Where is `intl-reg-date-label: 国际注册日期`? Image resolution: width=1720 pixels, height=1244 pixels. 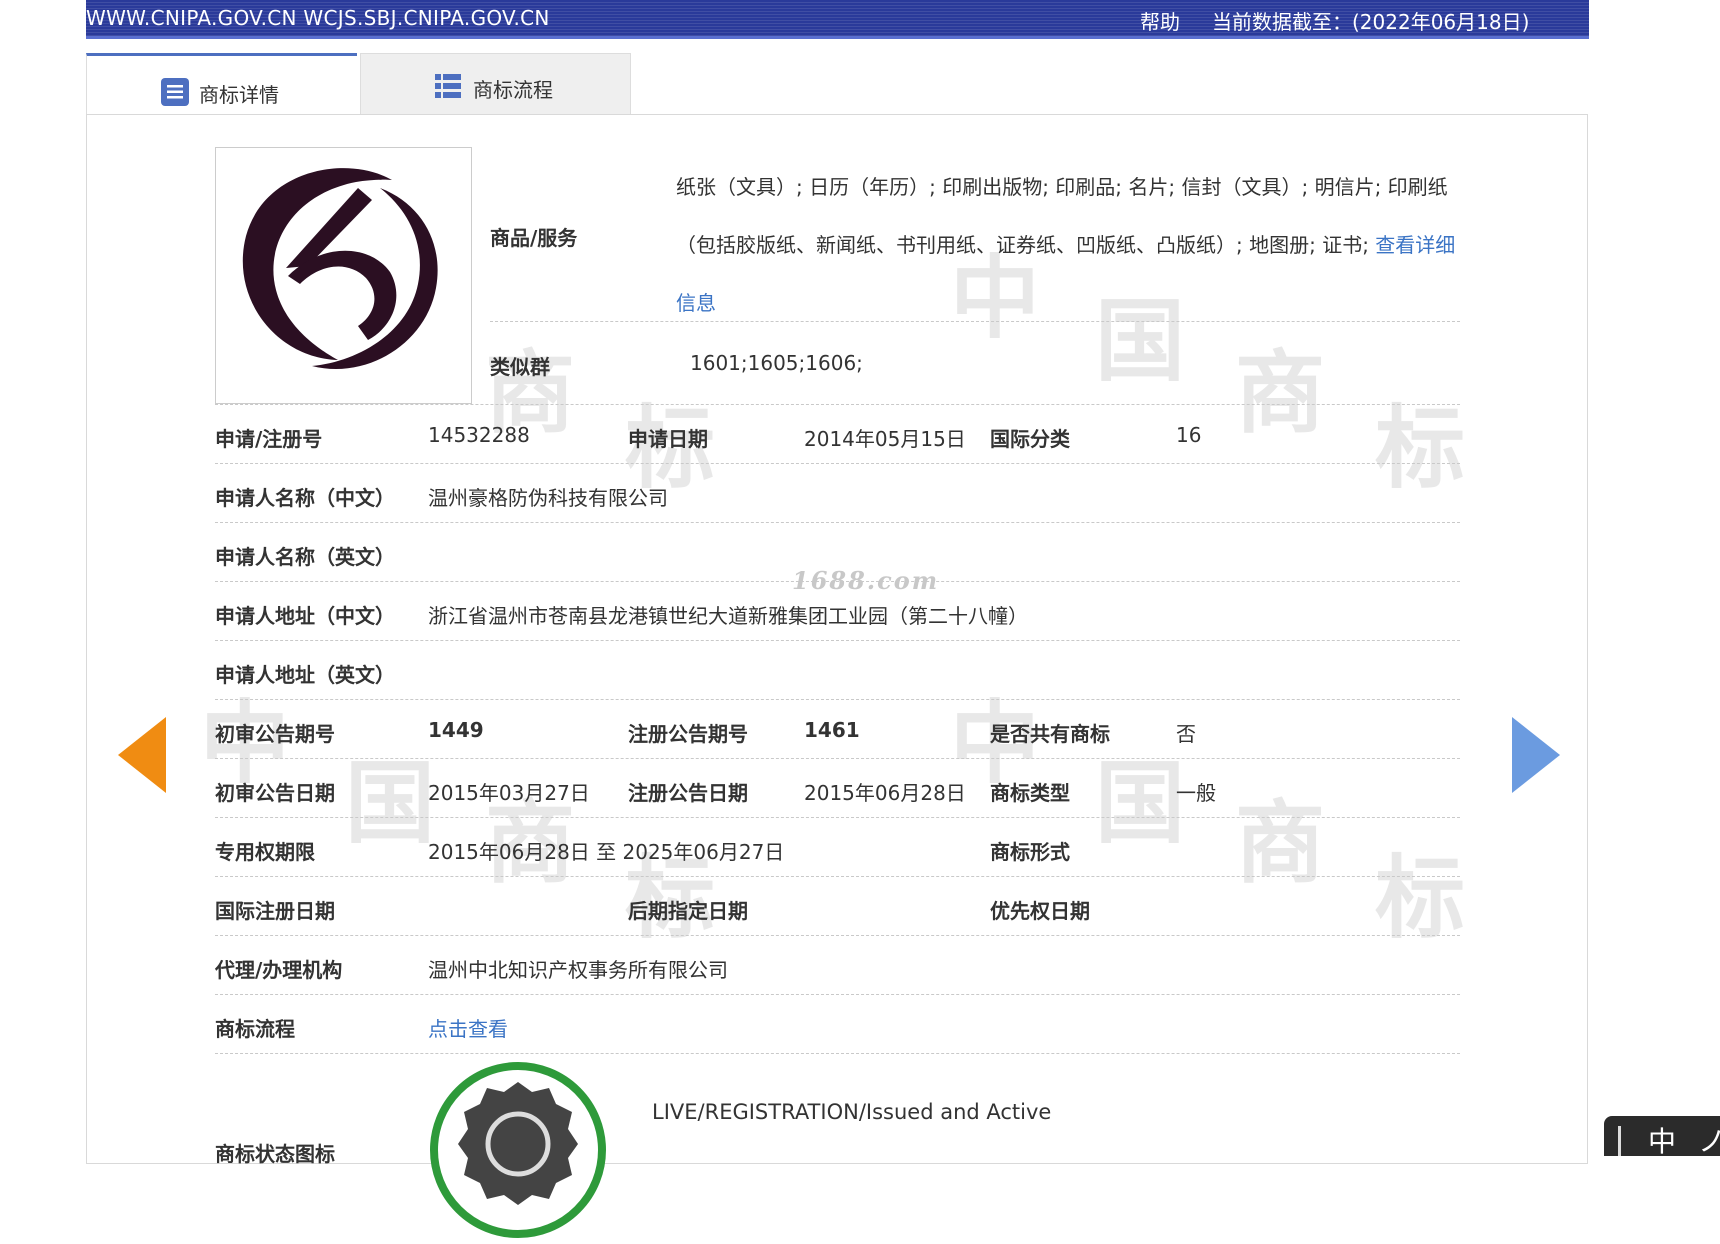 intl-reg-date-label: 国际注册日期 is located at coordinates (275, 911).